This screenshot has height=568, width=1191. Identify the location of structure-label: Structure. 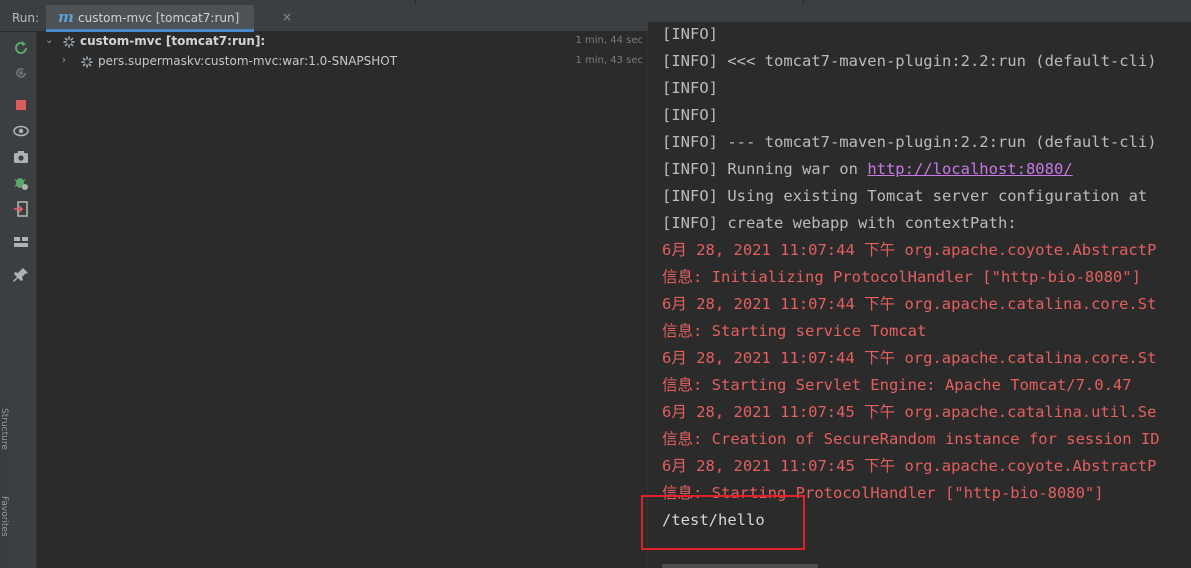
(4, 429).